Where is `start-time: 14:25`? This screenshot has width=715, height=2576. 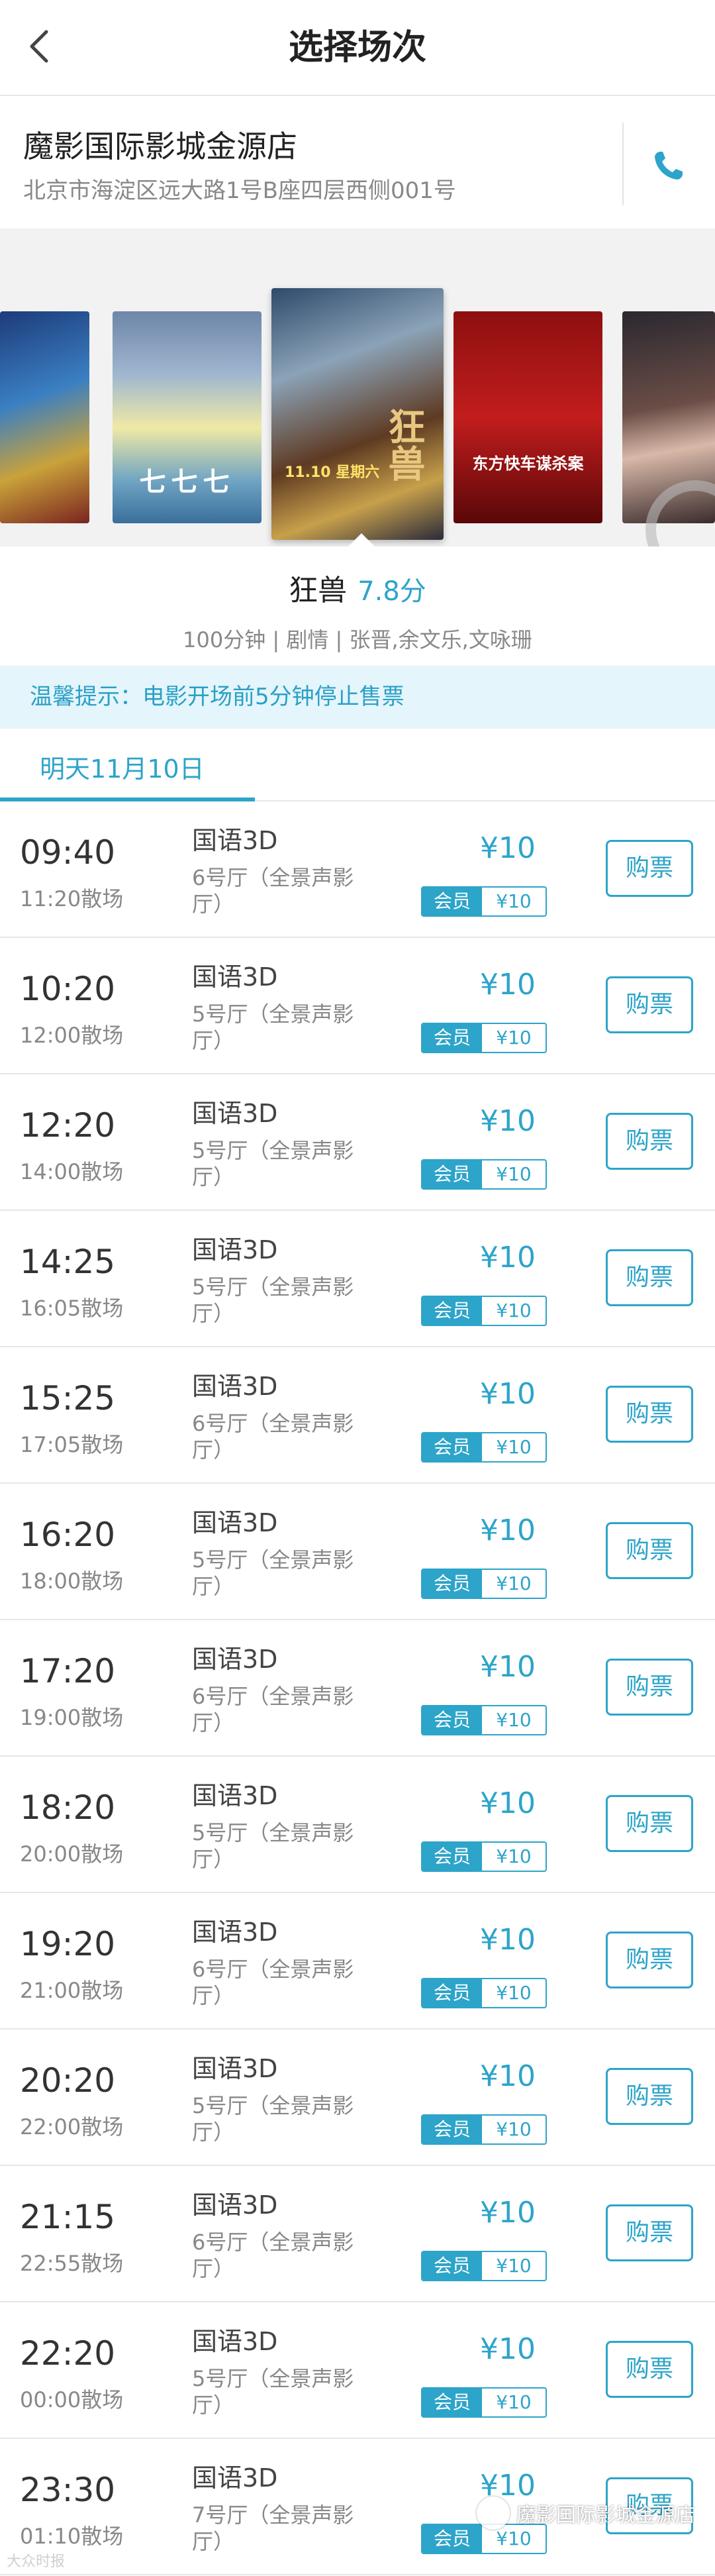
start-time: 14:25 is located at coordinates (68, 1262).